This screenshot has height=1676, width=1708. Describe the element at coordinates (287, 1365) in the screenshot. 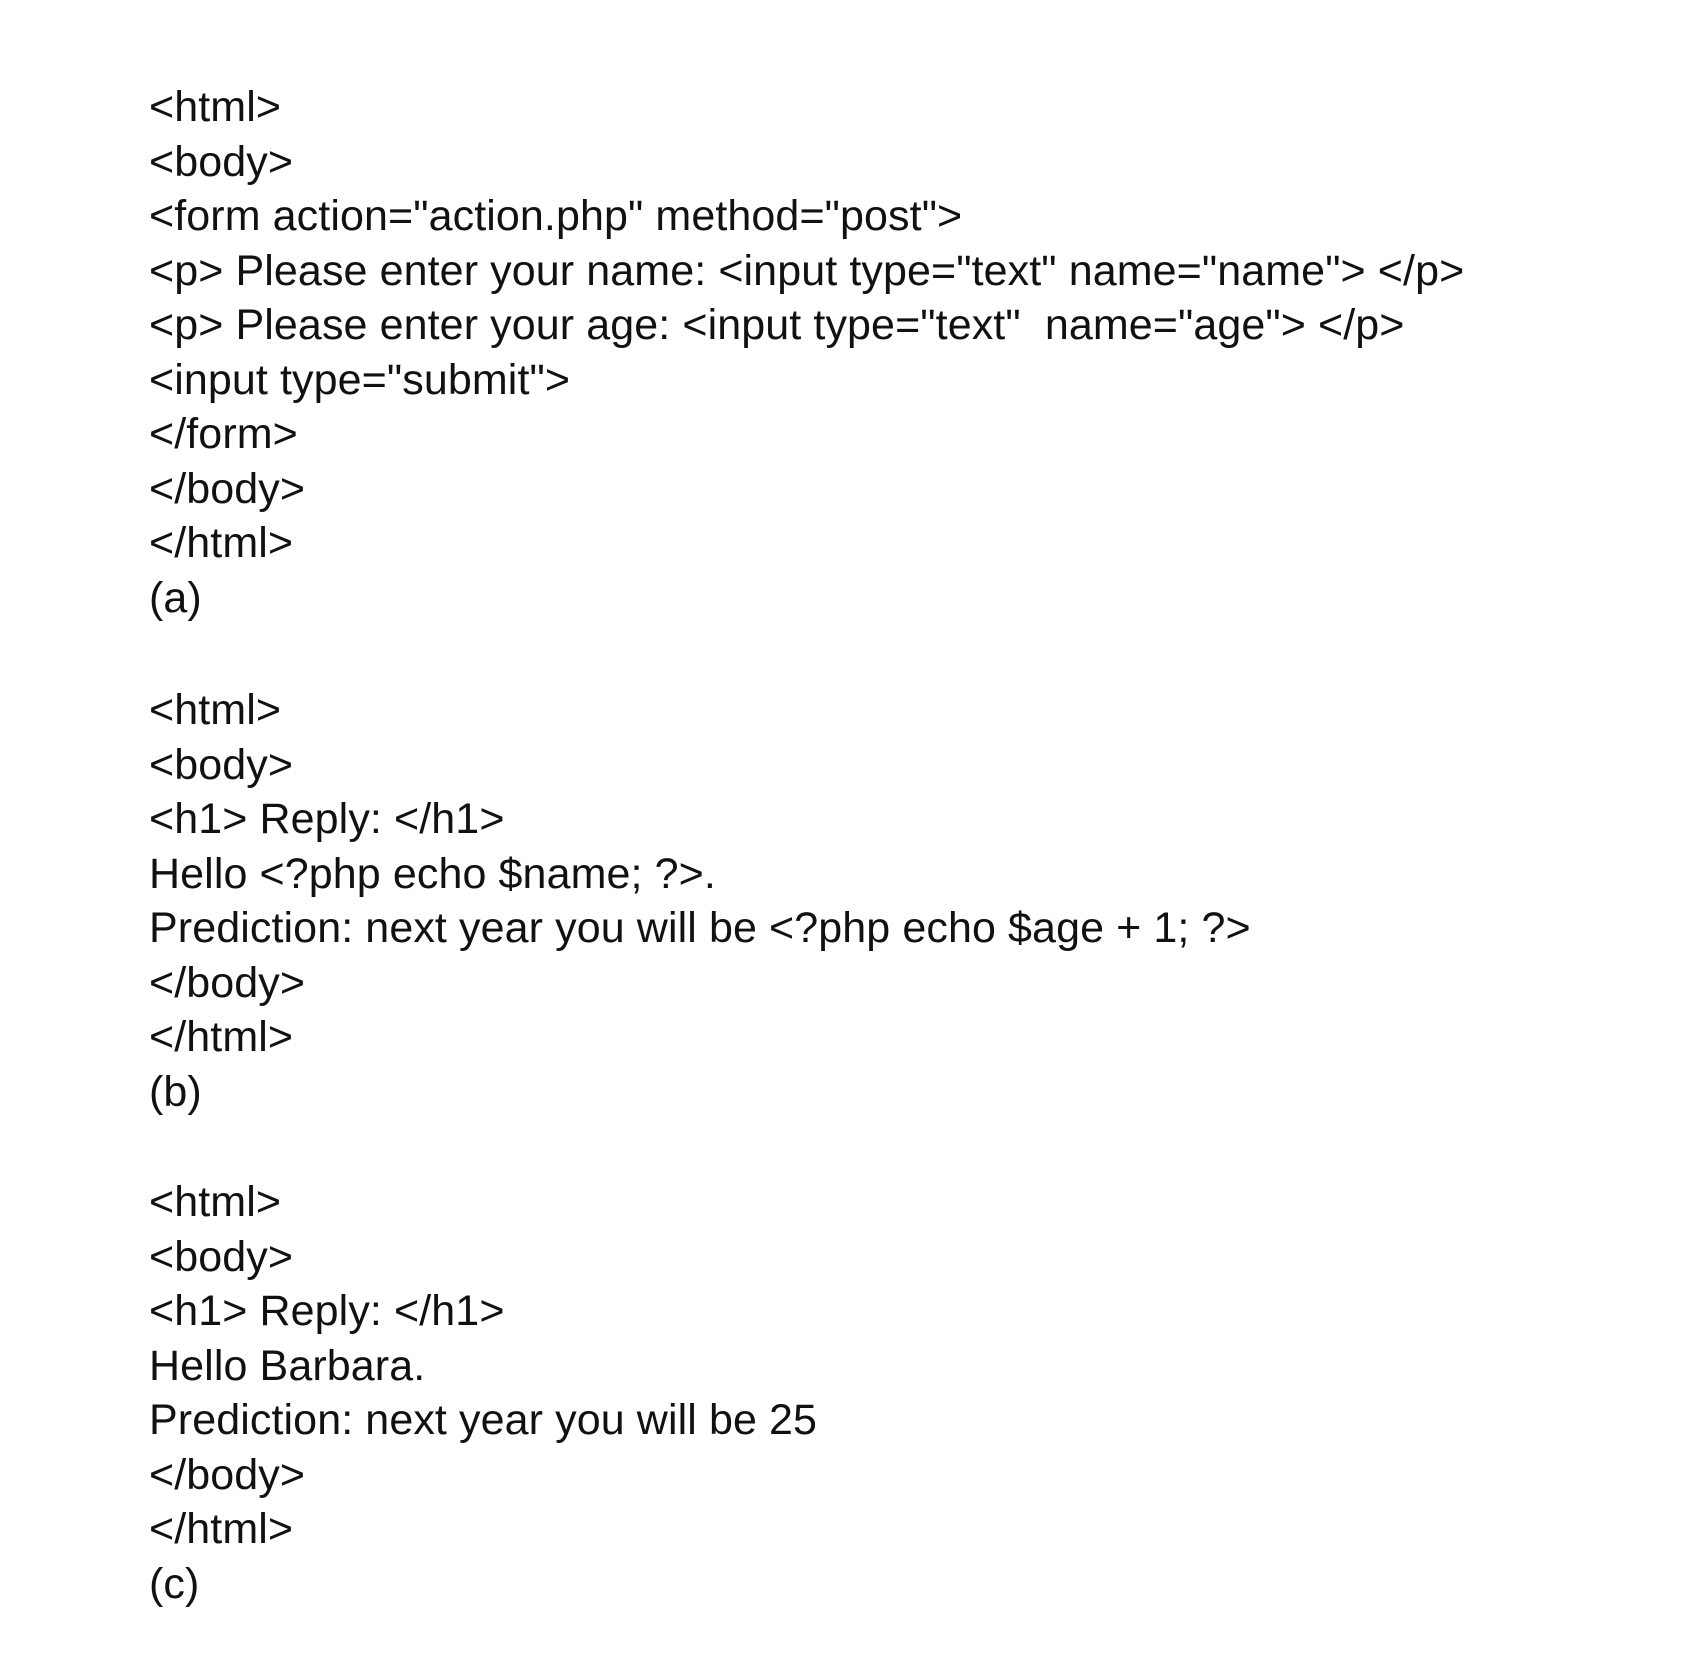

I see `code-line: Hello Barbara.` at that location.